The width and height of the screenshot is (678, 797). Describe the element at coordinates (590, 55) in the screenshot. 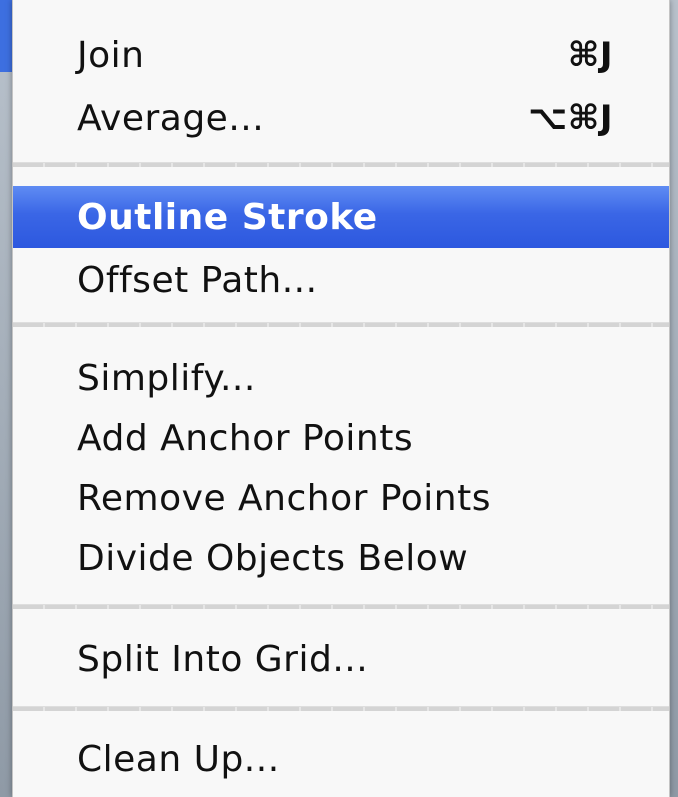

I see `shortcut-label: ⌘J` at that location.